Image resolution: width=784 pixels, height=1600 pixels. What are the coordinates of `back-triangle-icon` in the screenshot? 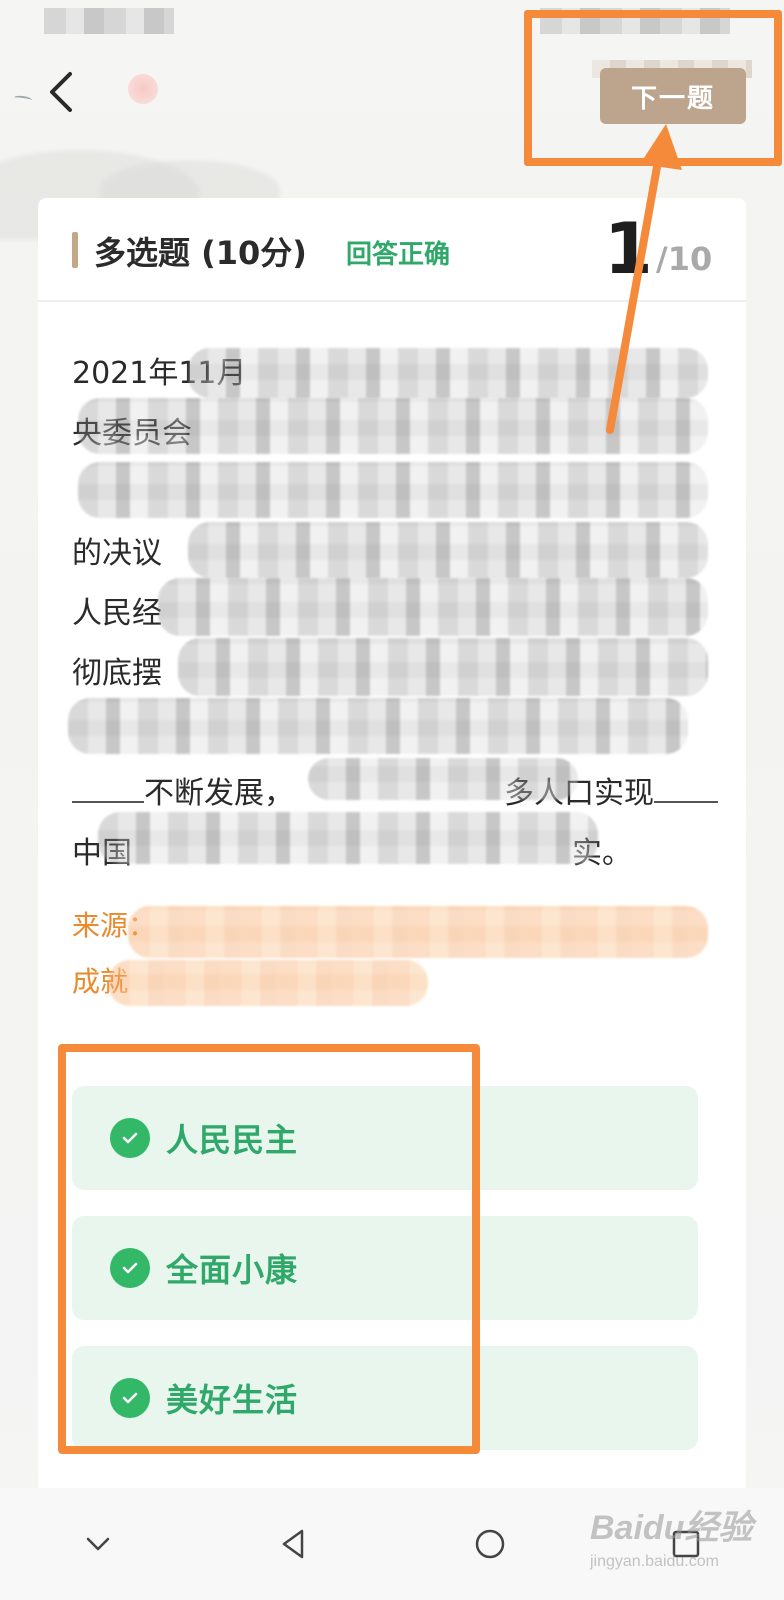 It's located at (293, 1544).